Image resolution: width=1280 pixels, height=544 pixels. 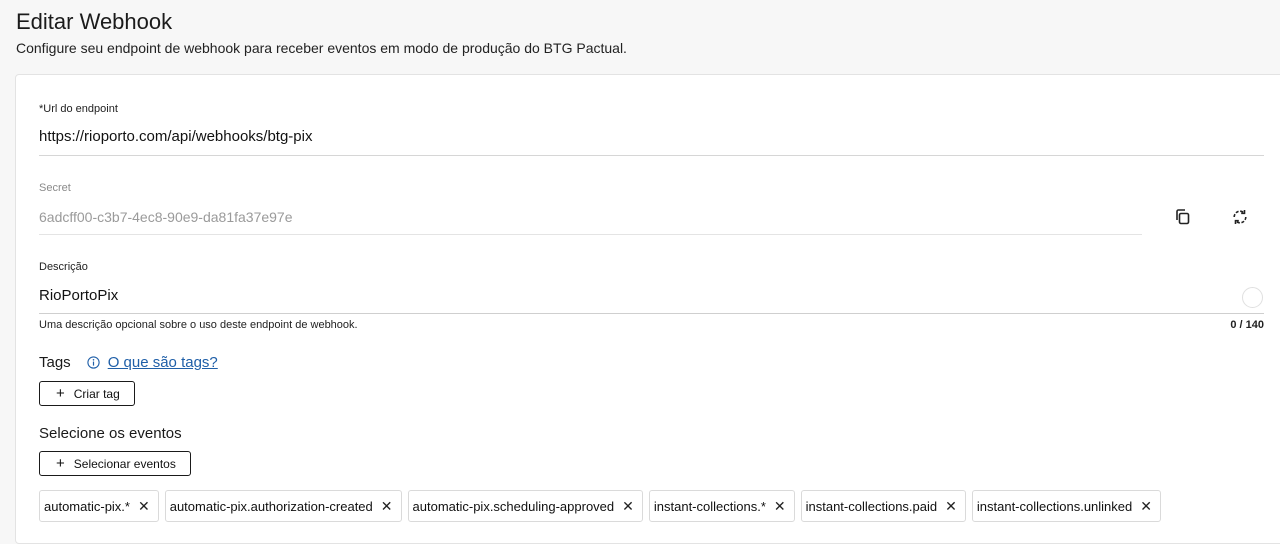 I want to click on copy-icon, so click(x=1183, y=217).